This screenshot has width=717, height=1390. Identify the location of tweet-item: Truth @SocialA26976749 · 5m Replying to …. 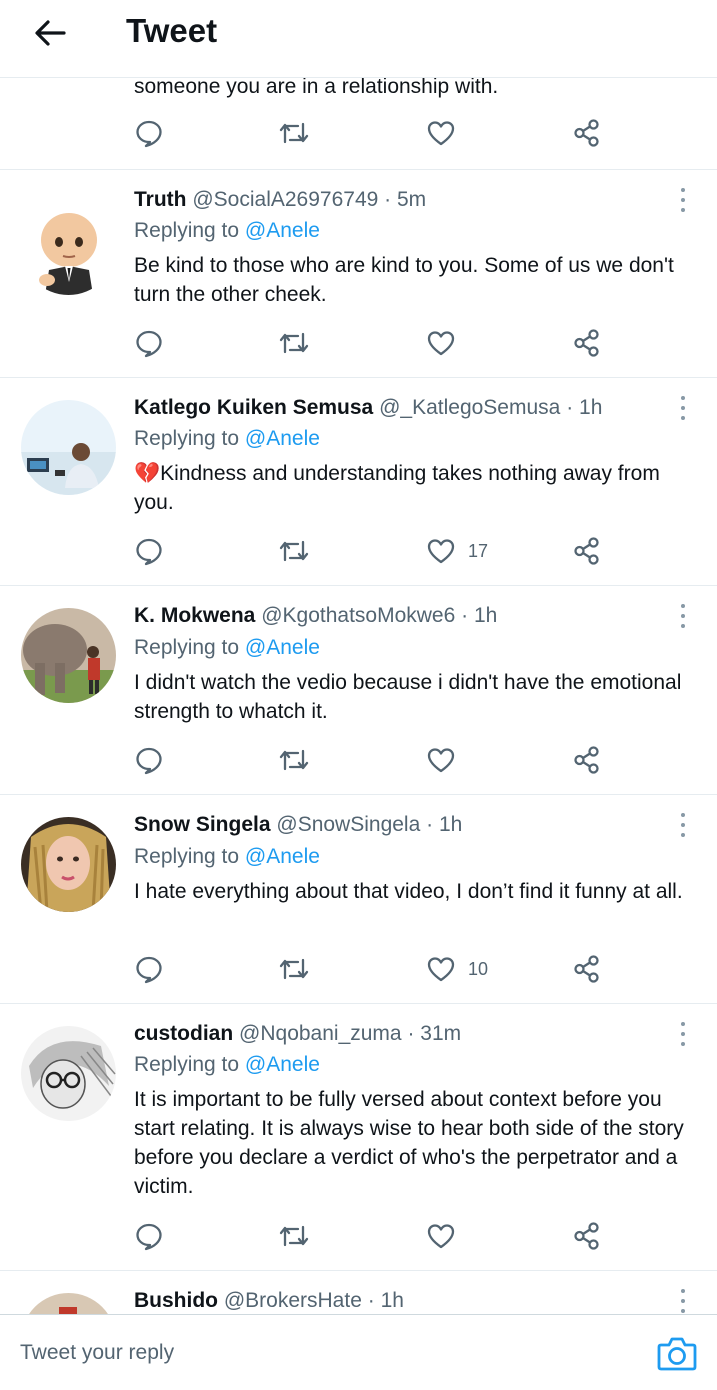
(358, 274).